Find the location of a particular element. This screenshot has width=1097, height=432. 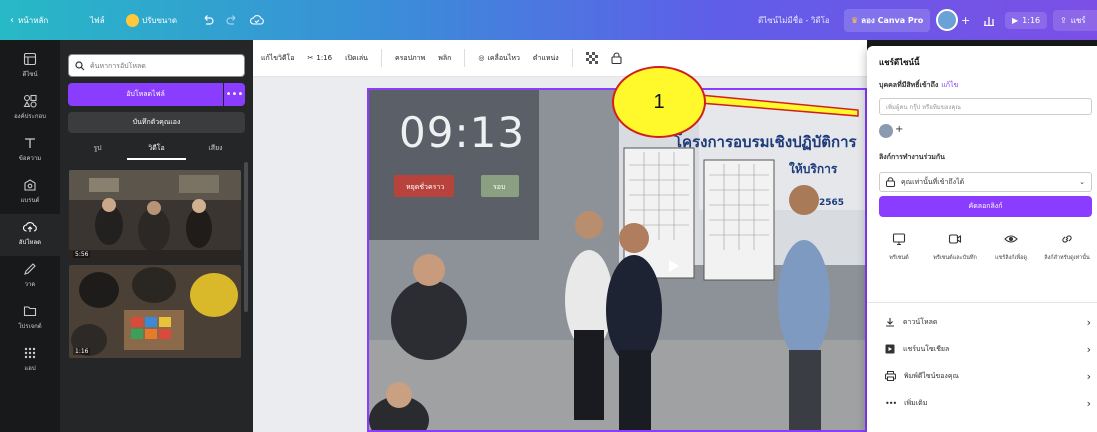

copy-link-button: คัดลอกลิงก์ is located at coordinates (985, 206).